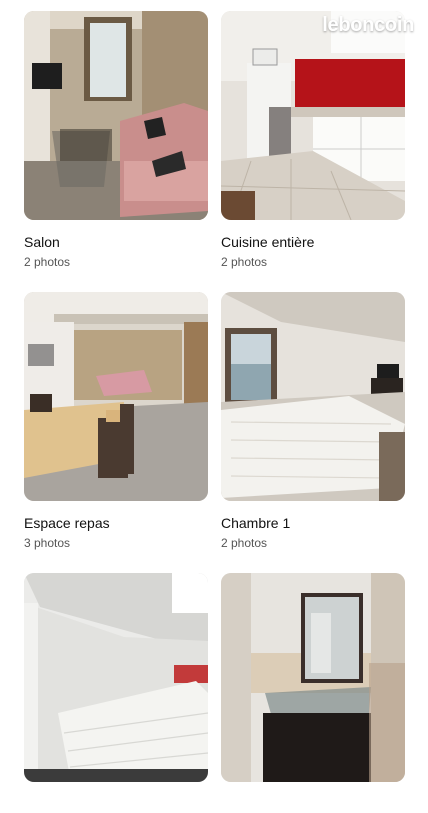 This screenshot has width=428, height=813. I want to click on room-card-salon: Salon 2 photos, so click(116, 151).